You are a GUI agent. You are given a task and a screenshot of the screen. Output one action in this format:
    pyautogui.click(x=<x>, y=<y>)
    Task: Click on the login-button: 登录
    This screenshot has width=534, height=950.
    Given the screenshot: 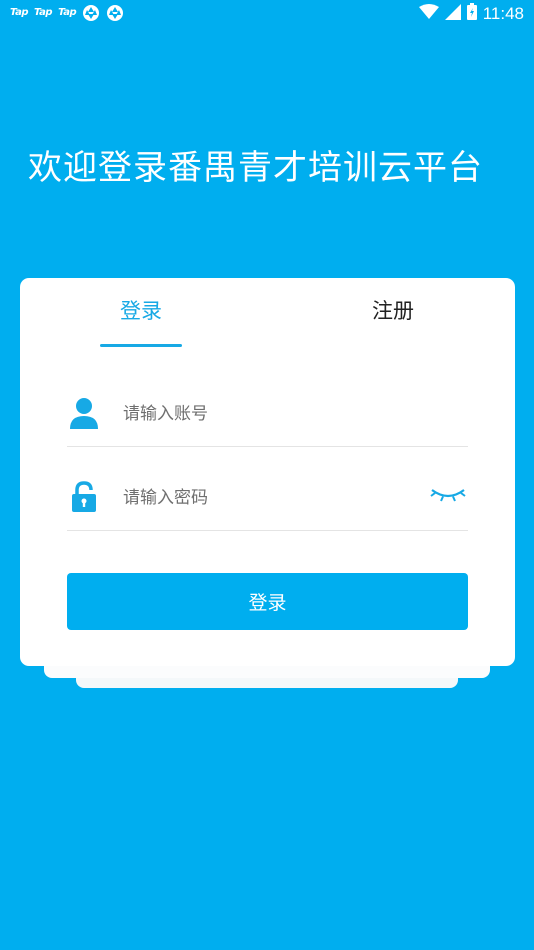 What is the action you would take?
    pyautogui.click(x=267, y=601)
    